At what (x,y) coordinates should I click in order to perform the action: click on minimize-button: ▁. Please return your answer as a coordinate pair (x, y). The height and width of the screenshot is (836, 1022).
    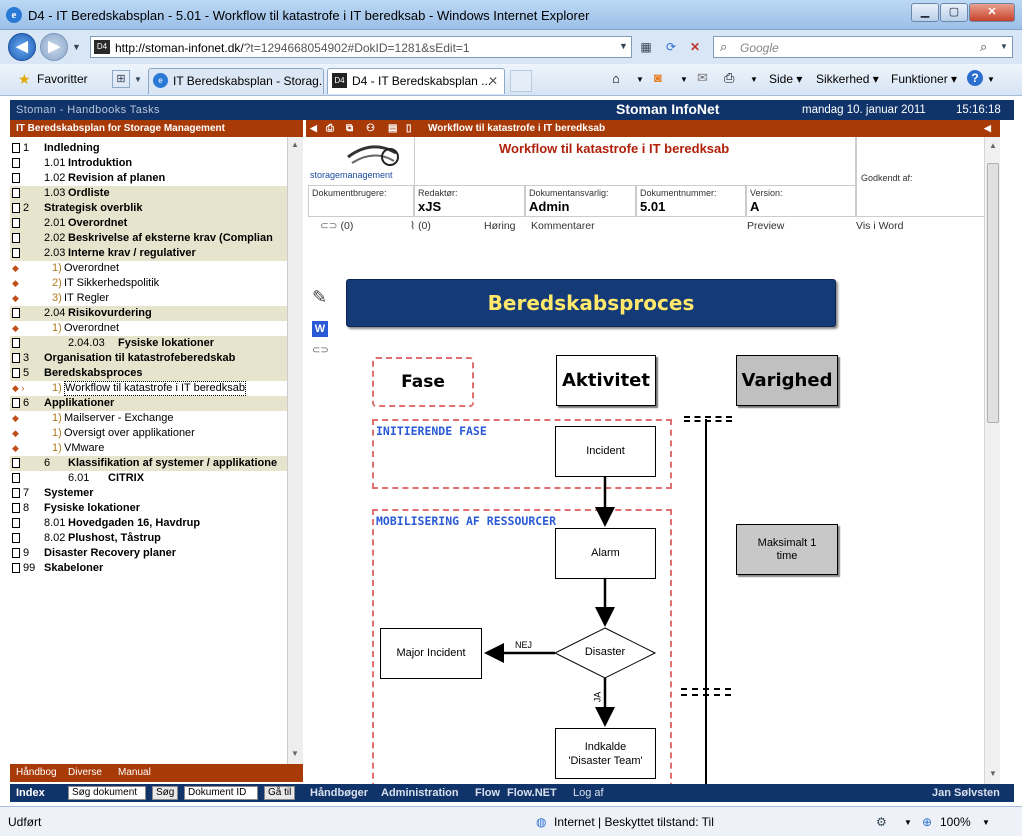
    Looking at the image, I should click on (925, 12).